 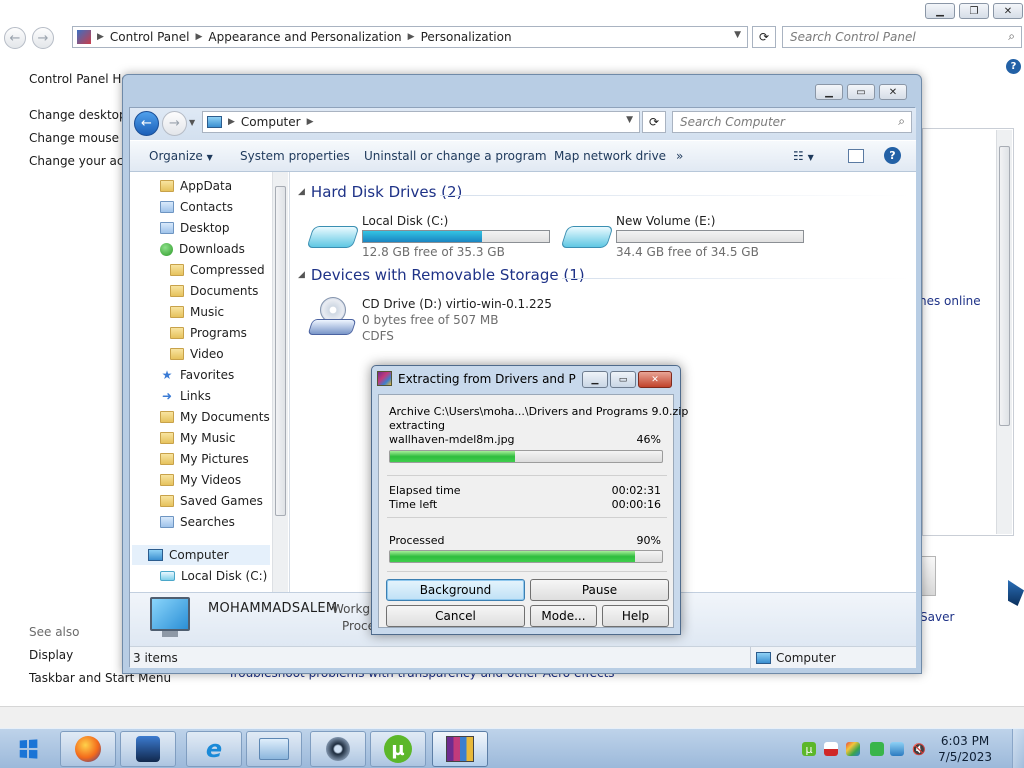 What do you see at coordinates (274, 749) in the screenshot?
I see `file-explorer-taskbar-button` at bounding box center [274, 749].